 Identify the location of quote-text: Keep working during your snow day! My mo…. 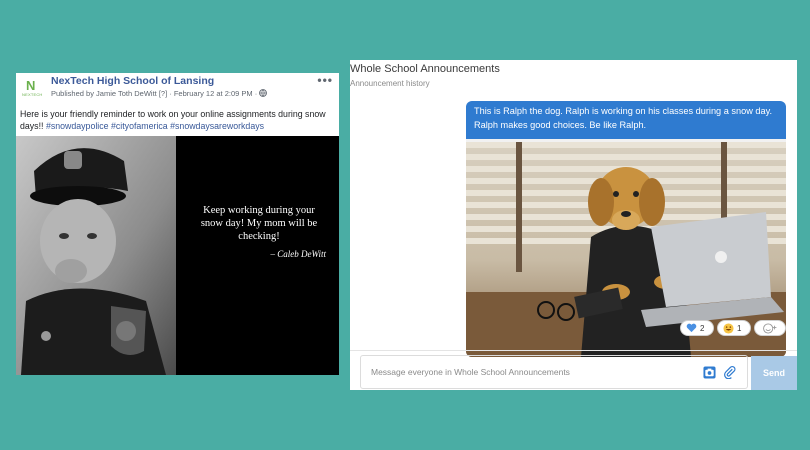
(259, 223).